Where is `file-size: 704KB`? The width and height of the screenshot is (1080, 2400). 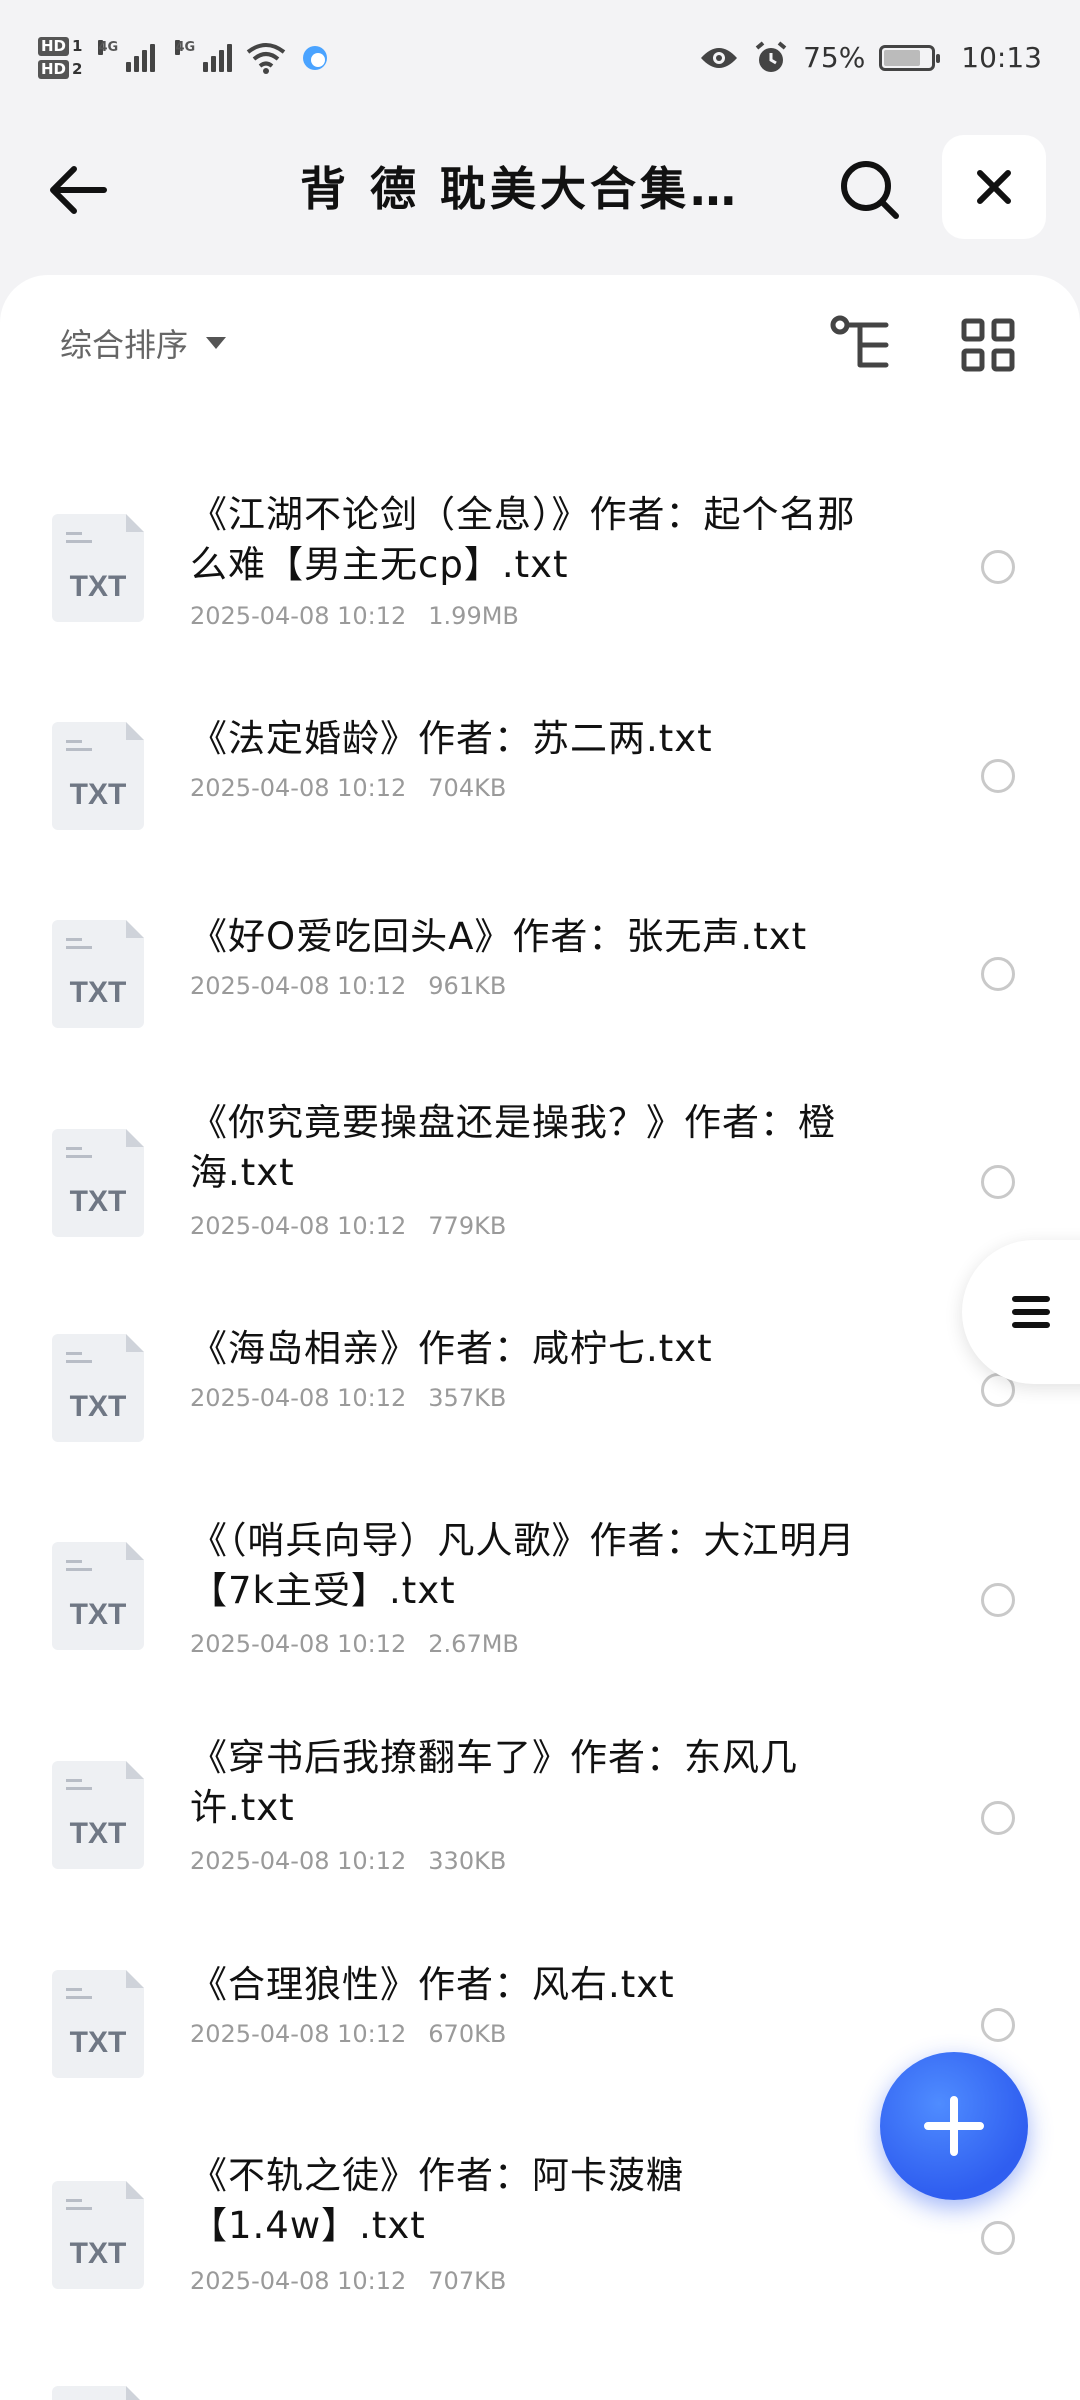
file-size: 704KB is located at coordinates (467, 788).